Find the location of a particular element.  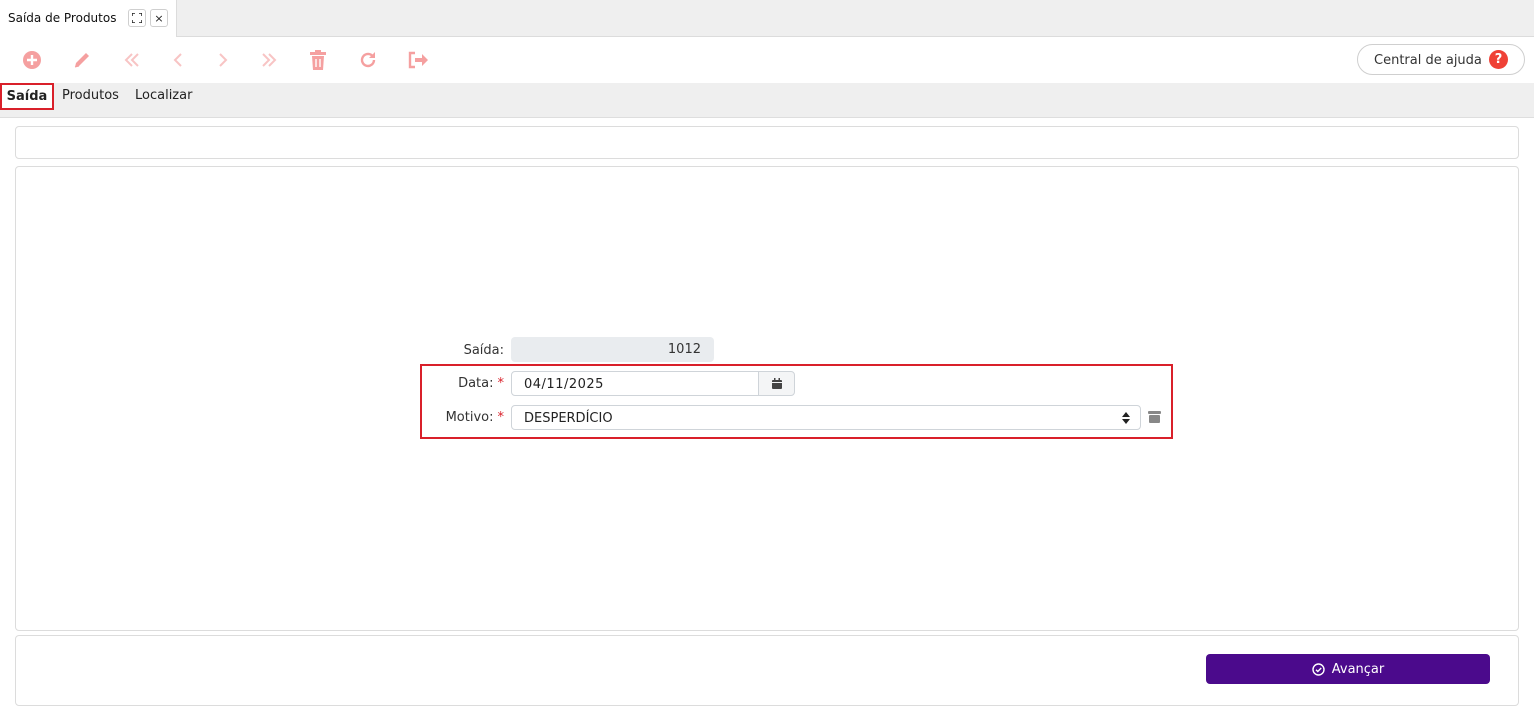

exit-icon is located at coordinates (418, 60).